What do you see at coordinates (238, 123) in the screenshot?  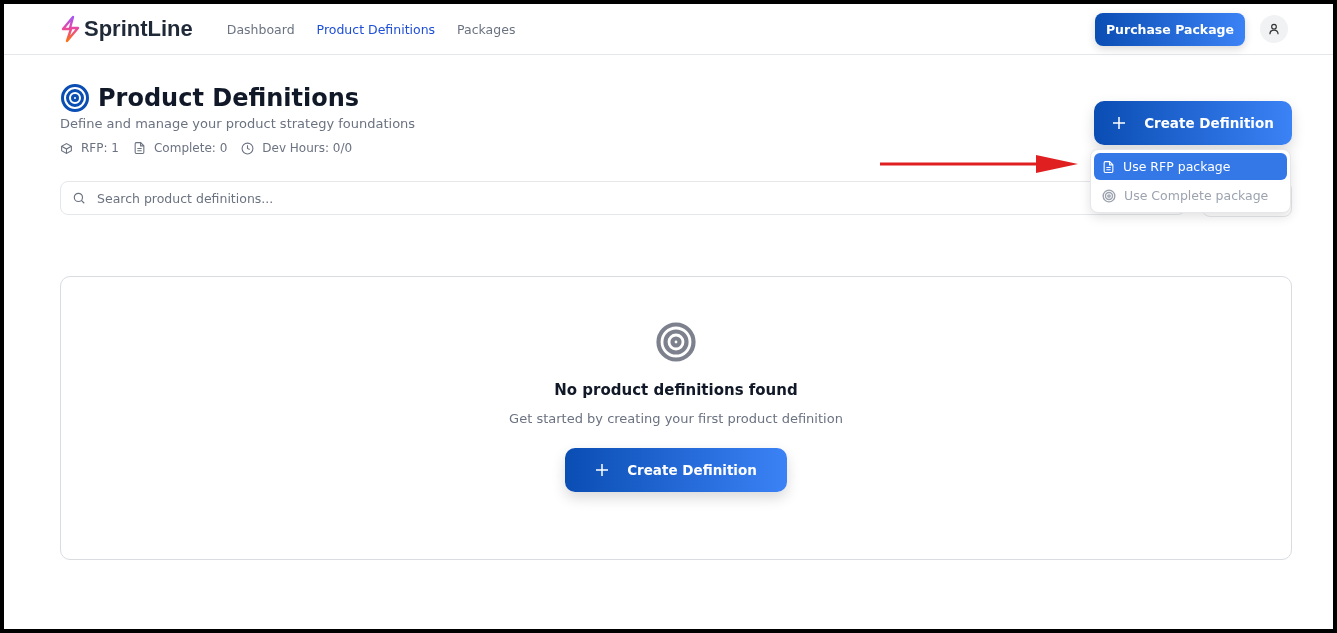 I see `page-subtitle: Define and manage your product strategy foundations` at bounding box center [238, 123].